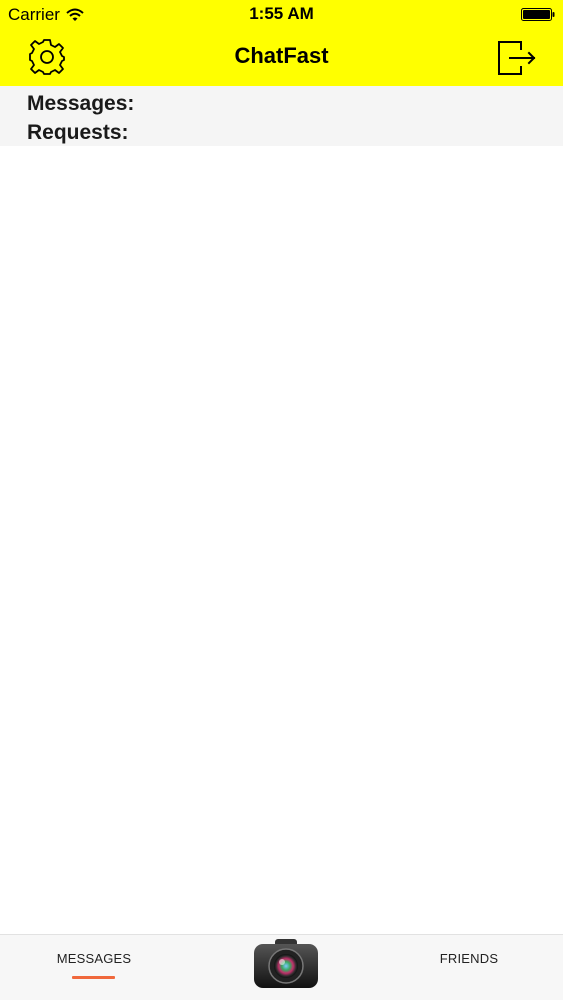  What do you see at coordinates (78, 132) in the screenshot?
I see `requests-count-label: Requests:` at bounding box center [78, 132].